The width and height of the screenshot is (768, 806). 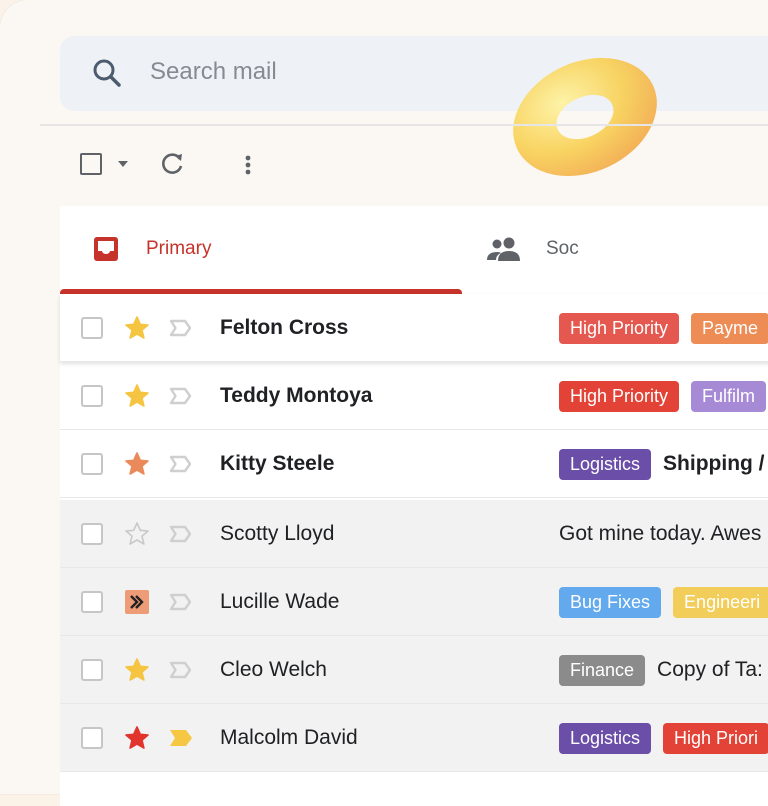 What do you see at coordinates (710, 669) in the screenshot?
I see `subject-text: Copy of Ta:` at bounding box center [710, 669].